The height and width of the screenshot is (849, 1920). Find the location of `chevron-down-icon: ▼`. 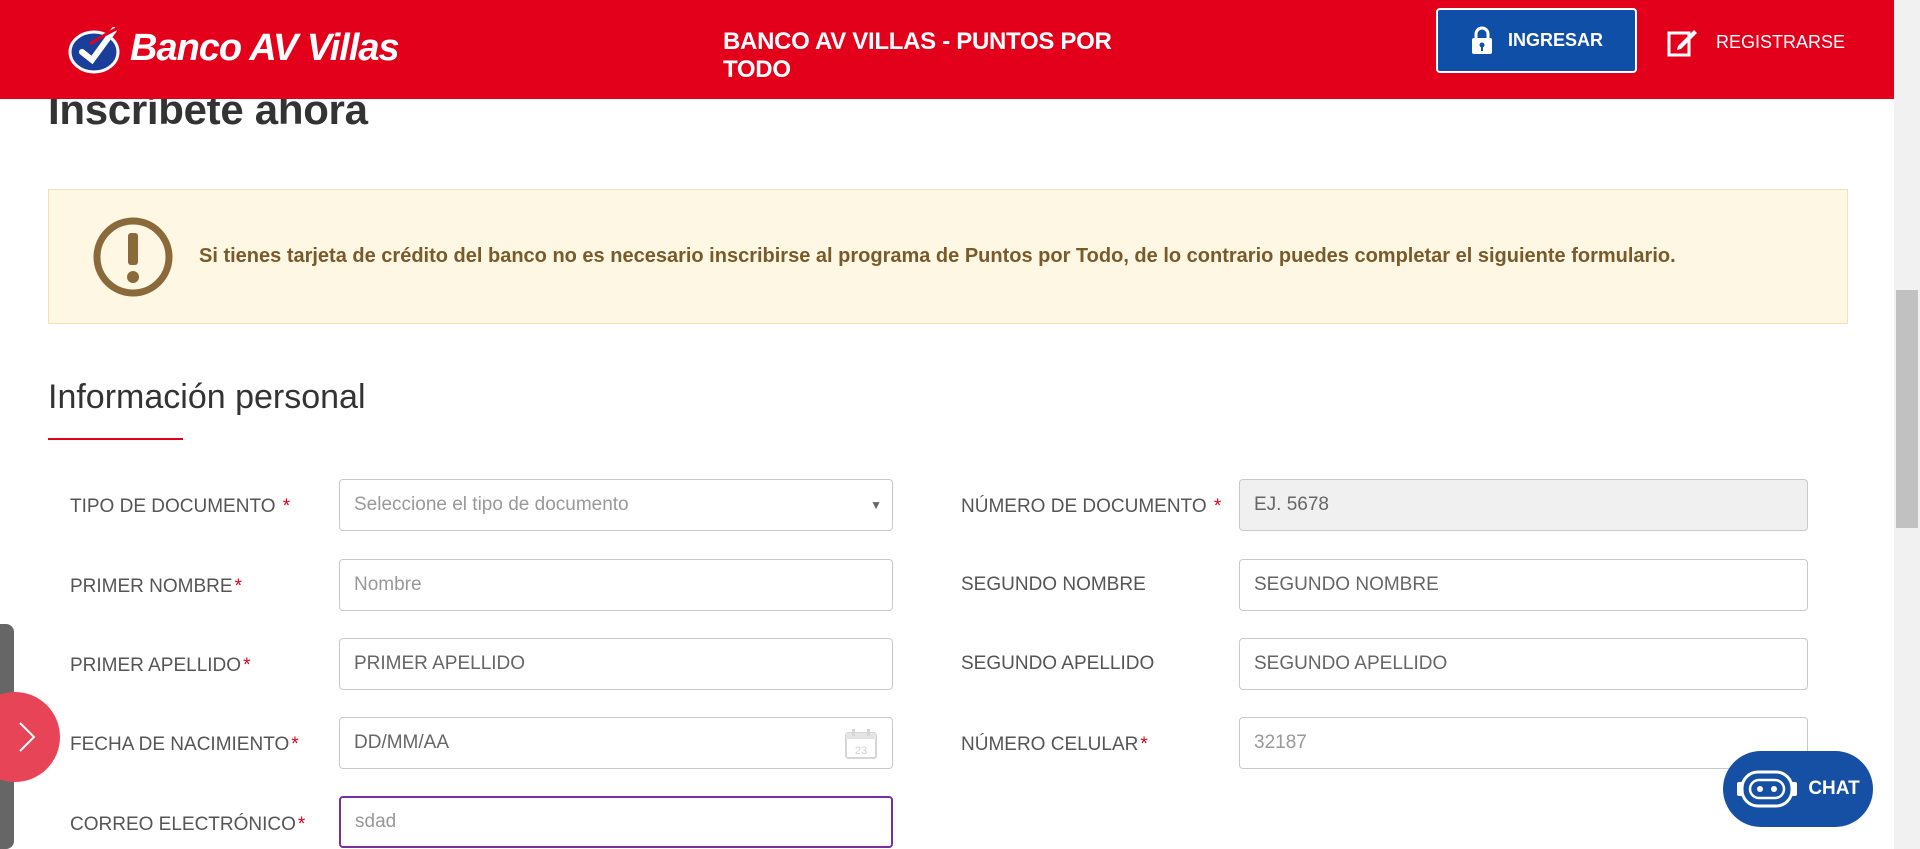

chevron-down-icon: ▼ is located at coordinates (876, 505).